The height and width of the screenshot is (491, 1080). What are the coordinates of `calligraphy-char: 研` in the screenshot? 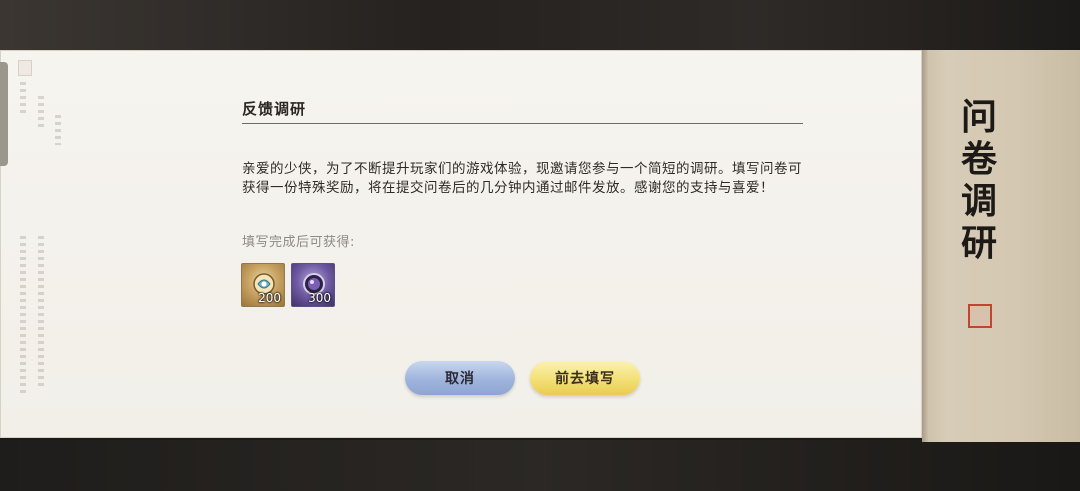 It's located at (978, 243).